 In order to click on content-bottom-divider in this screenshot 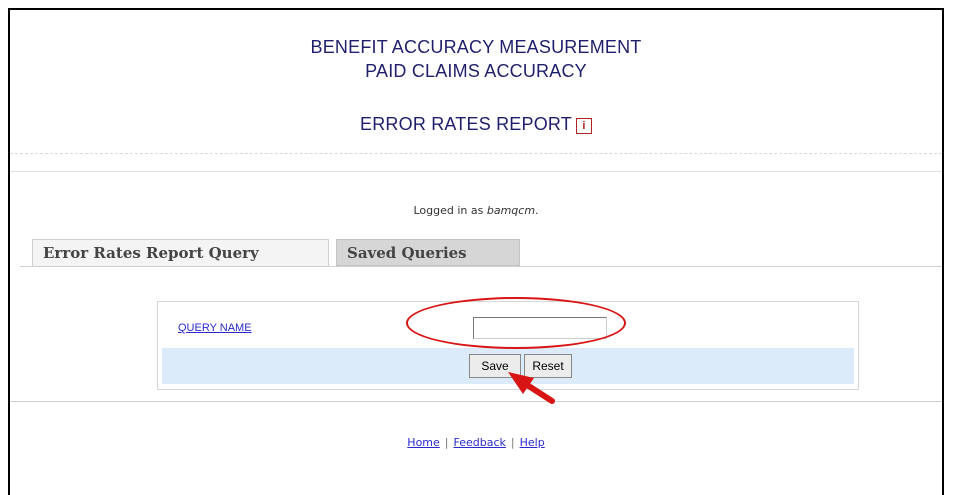, I will do `click(476, 401)`.